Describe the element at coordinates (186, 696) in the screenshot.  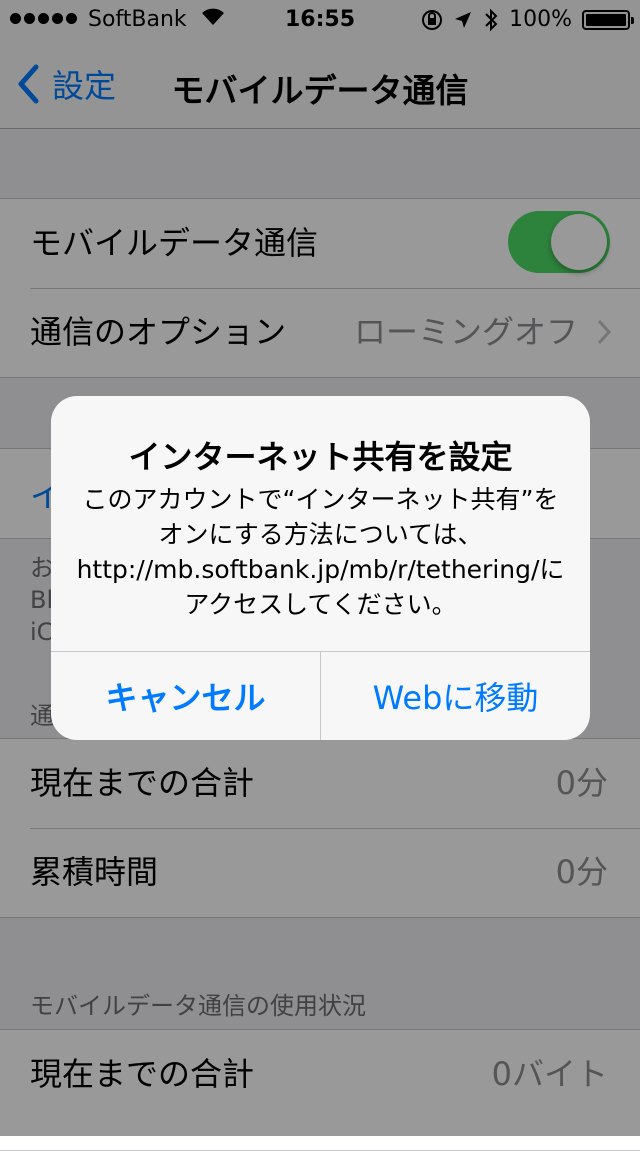
I see `cancel-button: キャンセル` at that location.